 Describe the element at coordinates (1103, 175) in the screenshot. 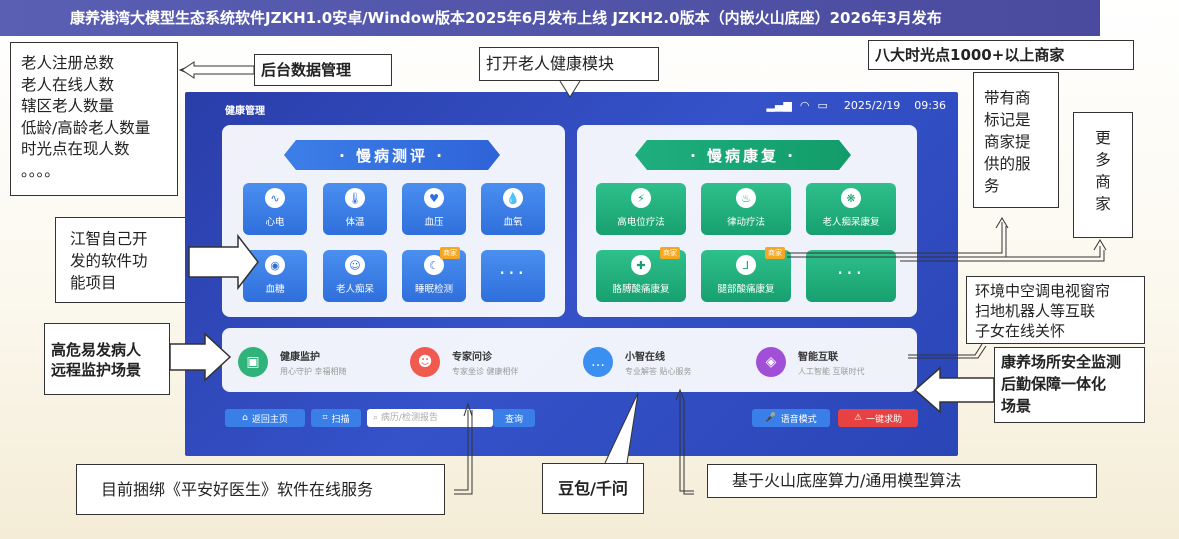

I see `more-merchants-note: 更 多 商 家` at that location.